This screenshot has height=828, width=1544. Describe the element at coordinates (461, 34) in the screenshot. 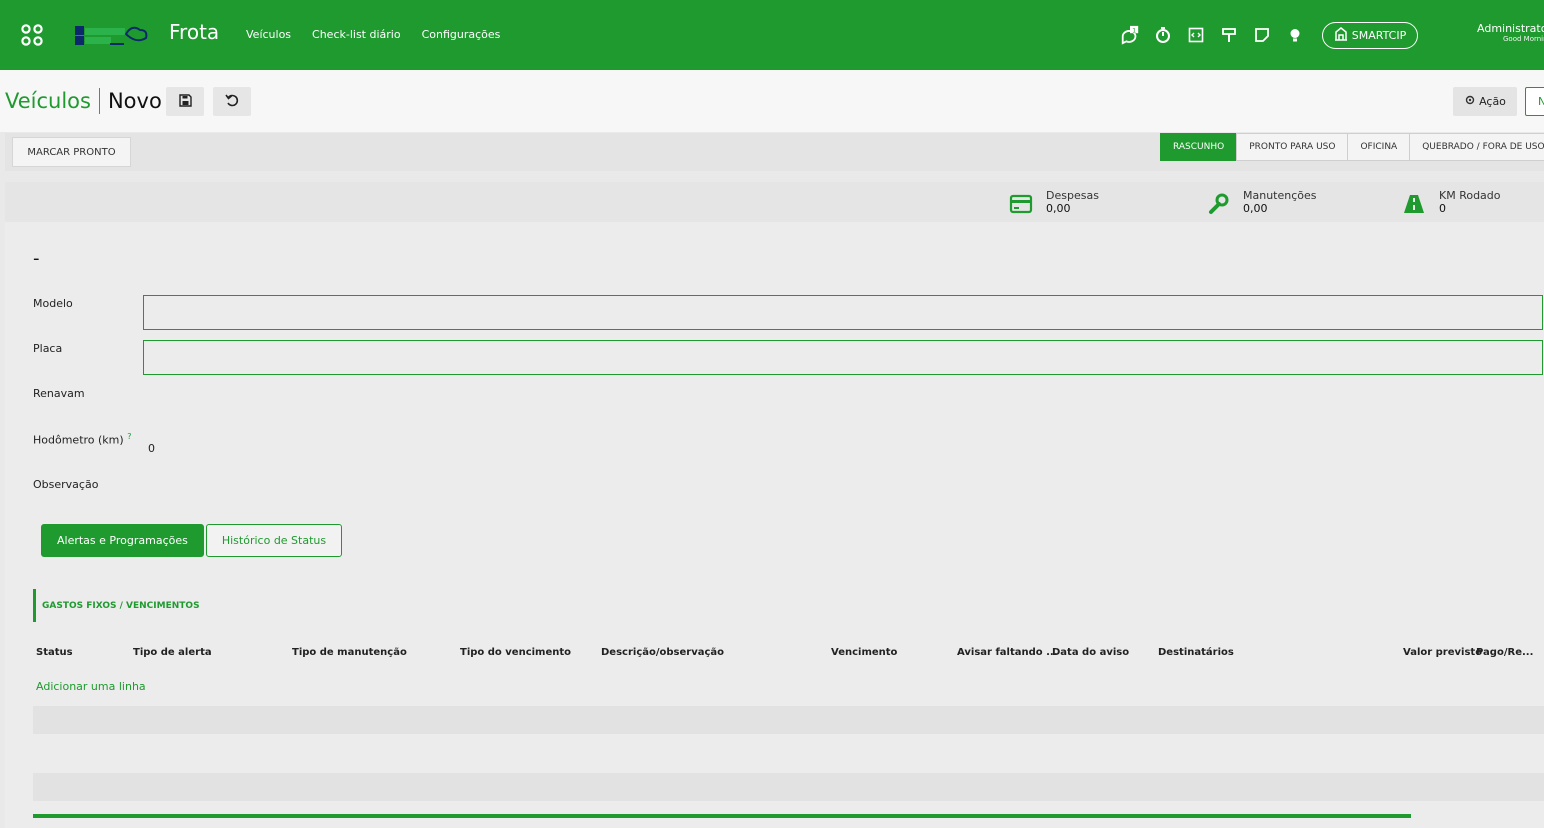

I see `menu-item-configuracoes: Configurações` at that location.